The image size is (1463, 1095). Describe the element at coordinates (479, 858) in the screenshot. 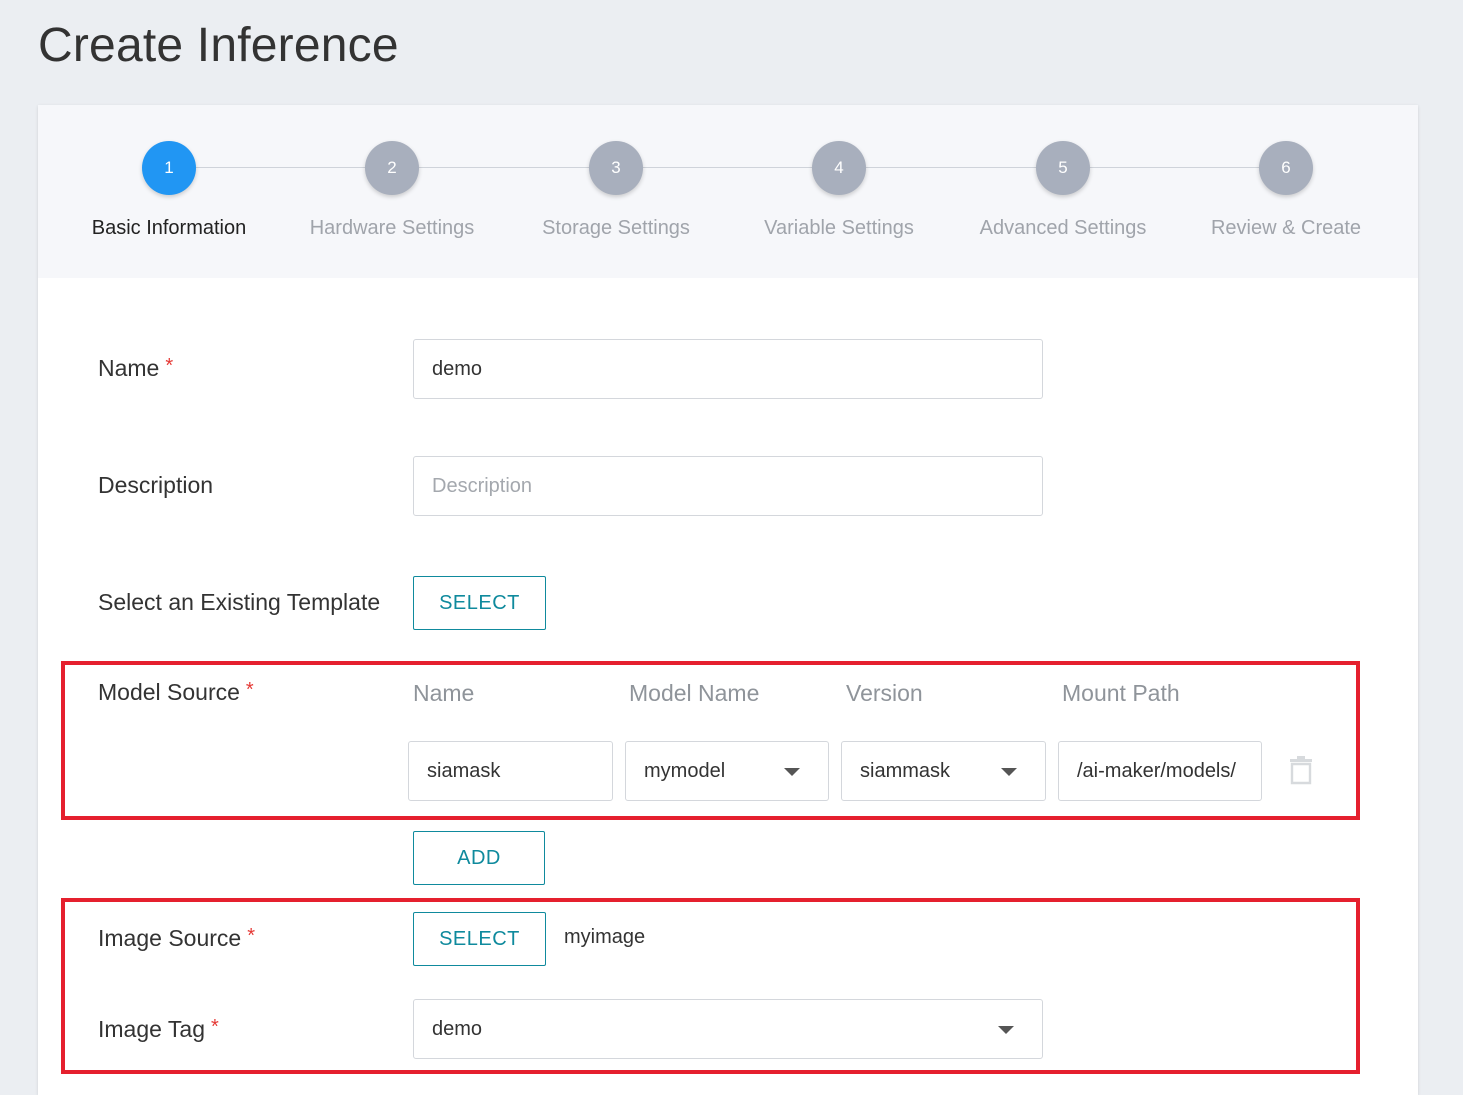

I see `add-model-button: ADD` at that location.